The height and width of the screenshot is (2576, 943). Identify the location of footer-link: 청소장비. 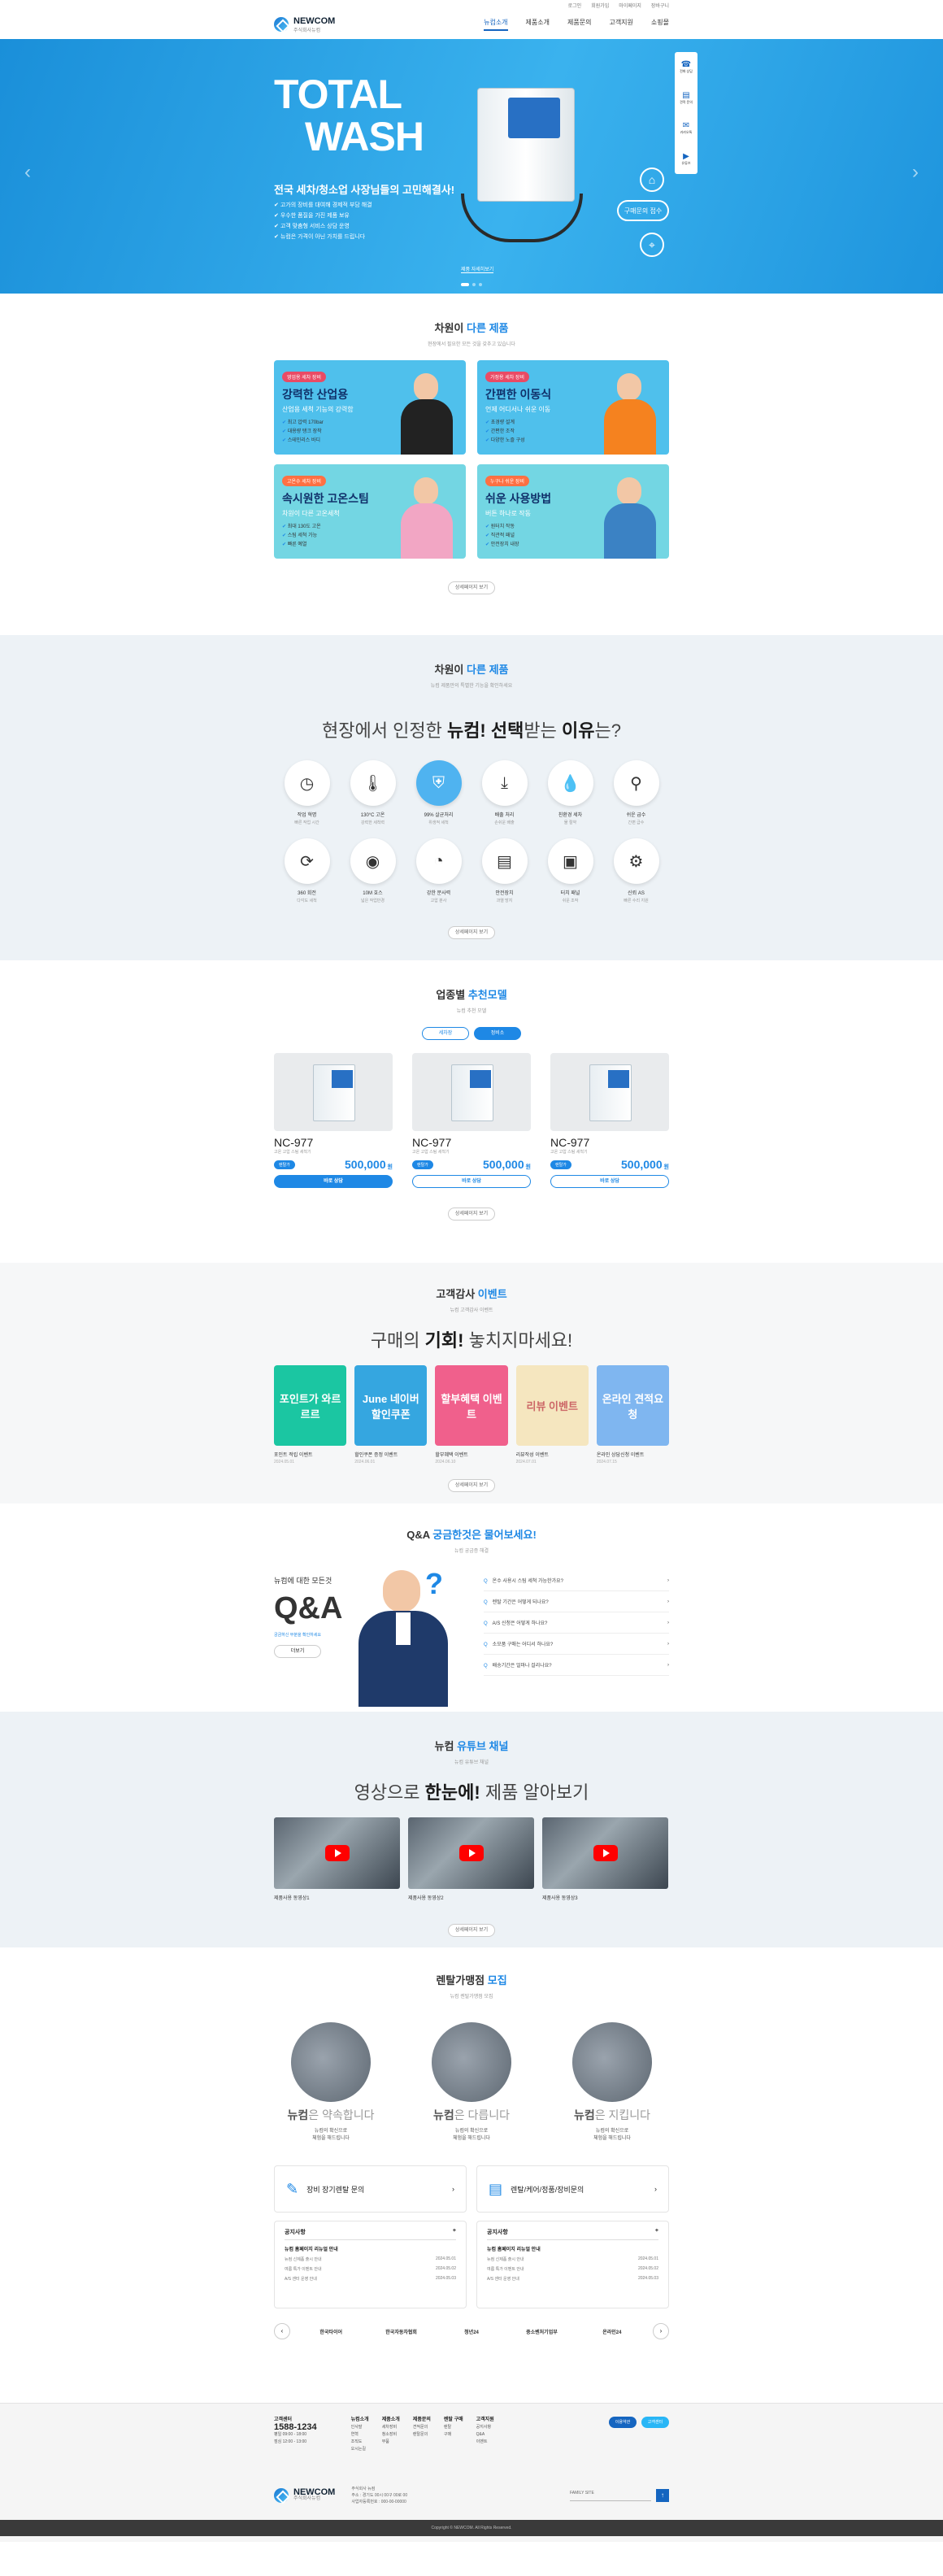
(391, 2435).